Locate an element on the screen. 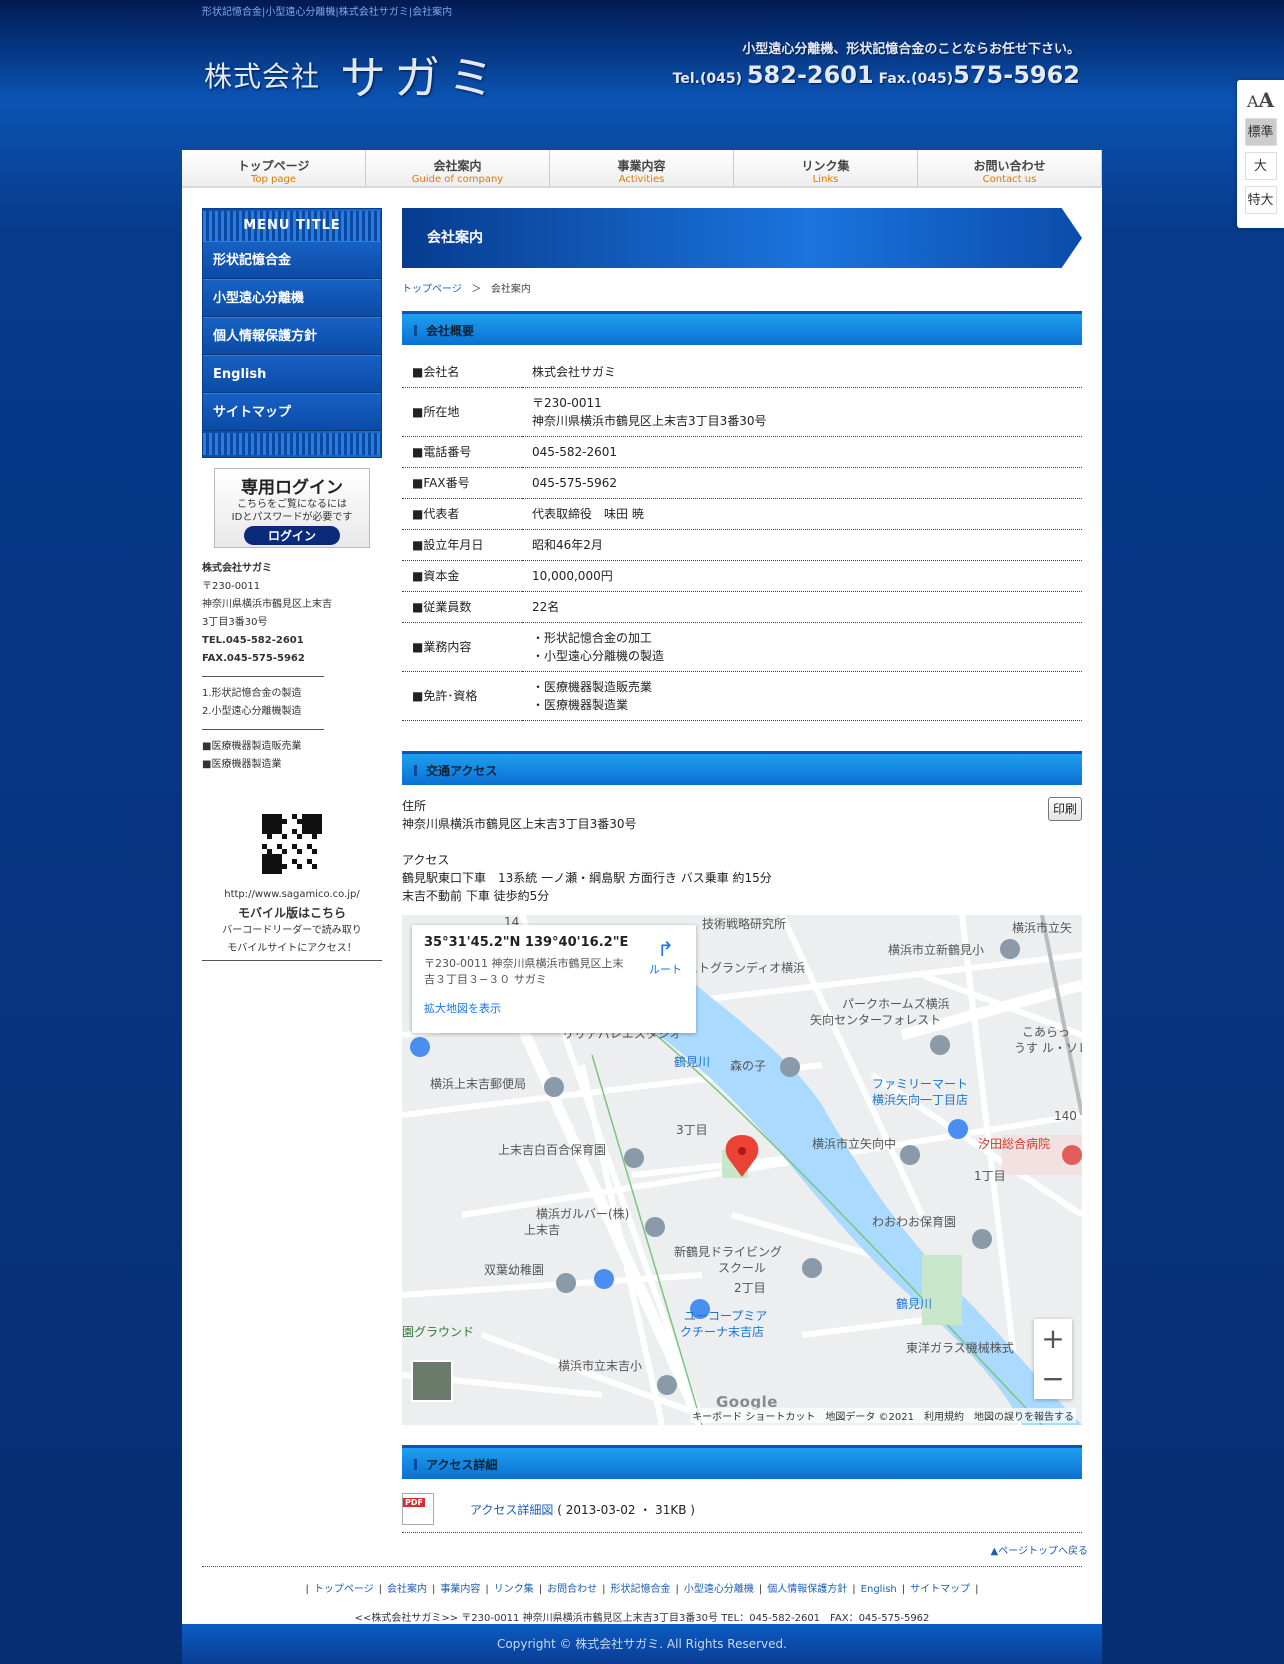  map-place-label: 新鶴見ドライビング is located at coordinates (728, 1252).